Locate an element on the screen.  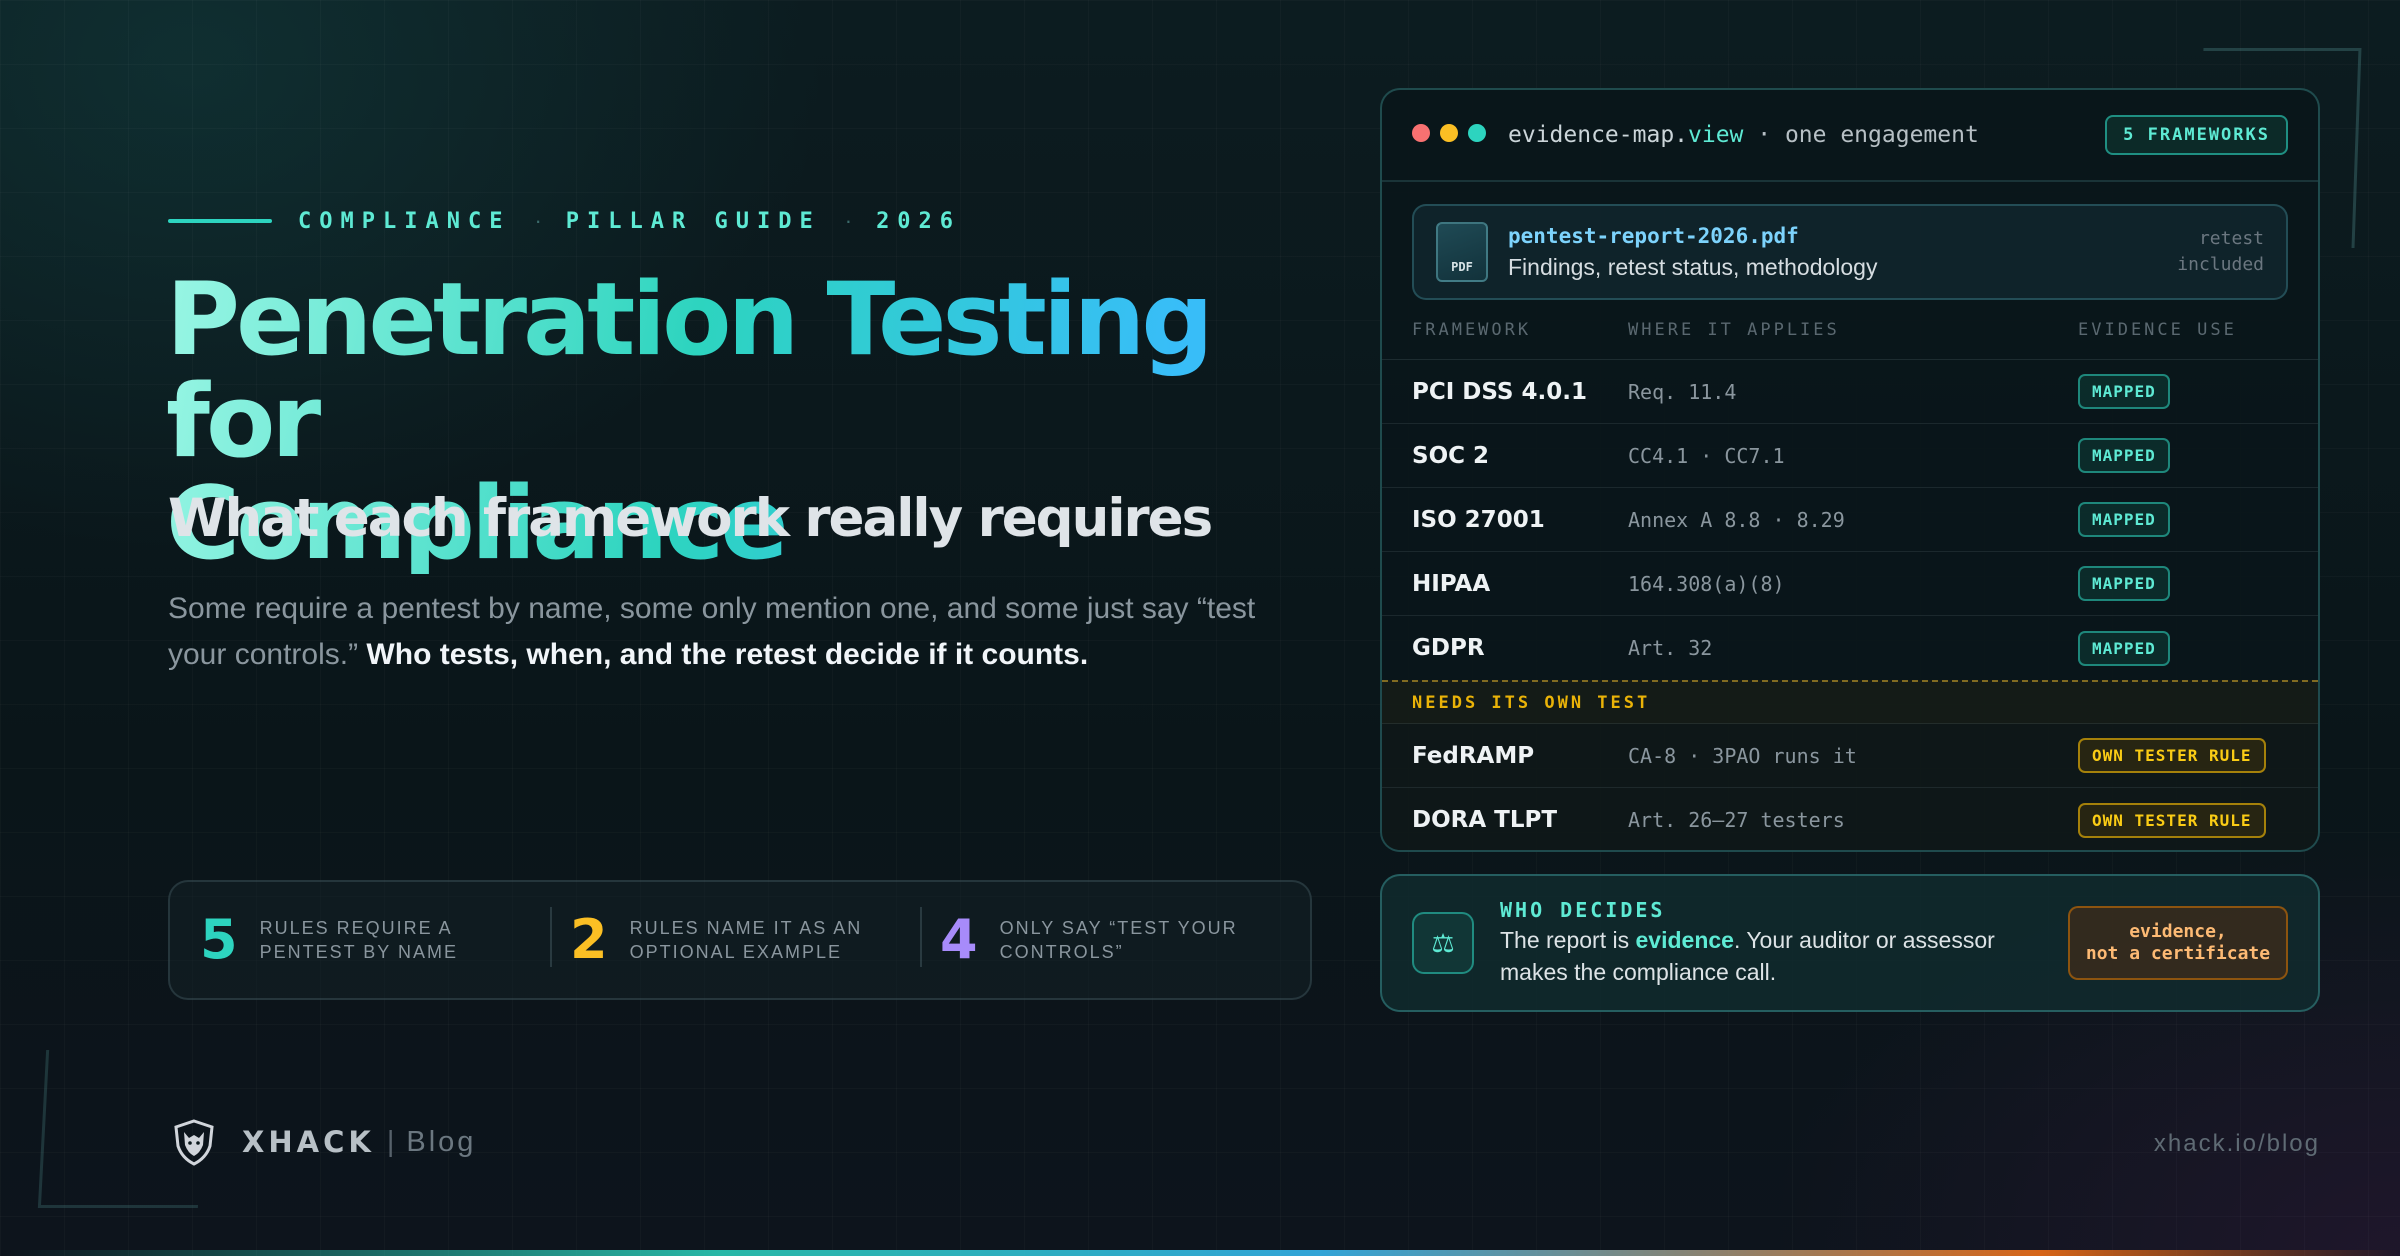
applies-text: Req. 11.4 is located at coordinates (1682, 391).